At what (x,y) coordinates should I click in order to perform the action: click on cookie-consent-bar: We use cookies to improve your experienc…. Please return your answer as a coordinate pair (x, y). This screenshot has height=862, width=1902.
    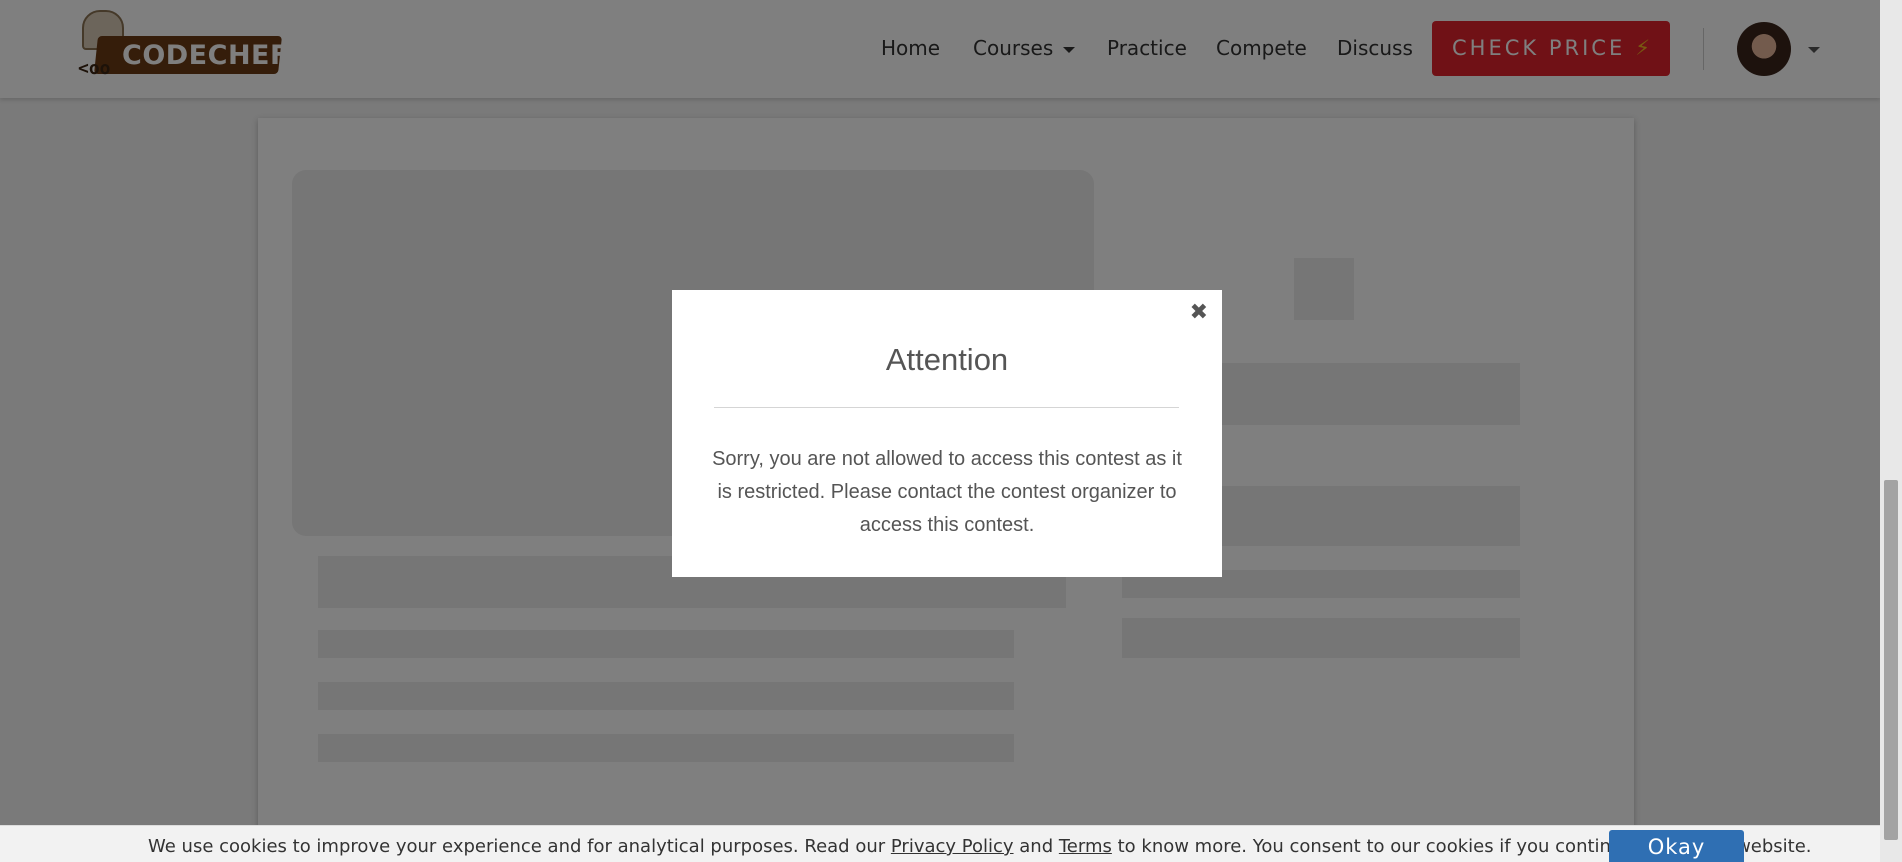
    Looking at the image, I should click on (940, 843).